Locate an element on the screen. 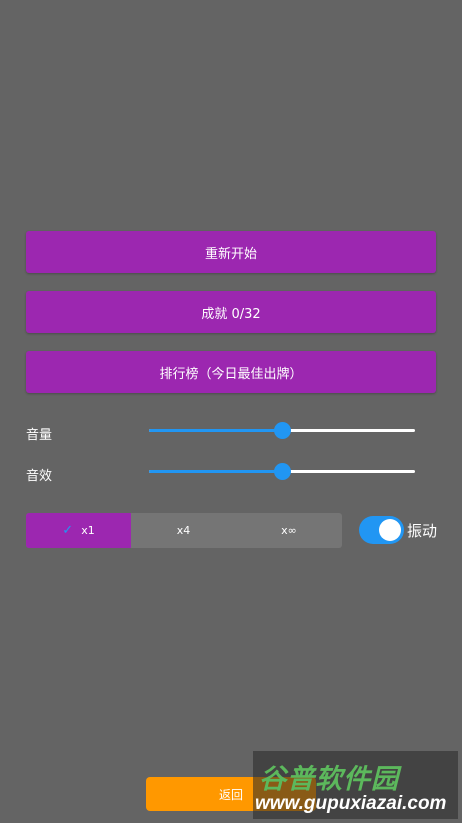 The image size is (462, 823). watermark-title: 谷普软件园 is located at coordinates (329, 779).